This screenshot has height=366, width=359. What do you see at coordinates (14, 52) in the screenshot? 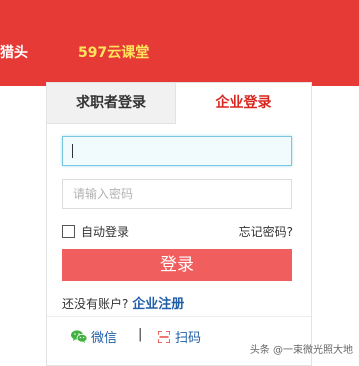
I see `nav-link-headhunter: 猎头` at bounding box center [14, 52].